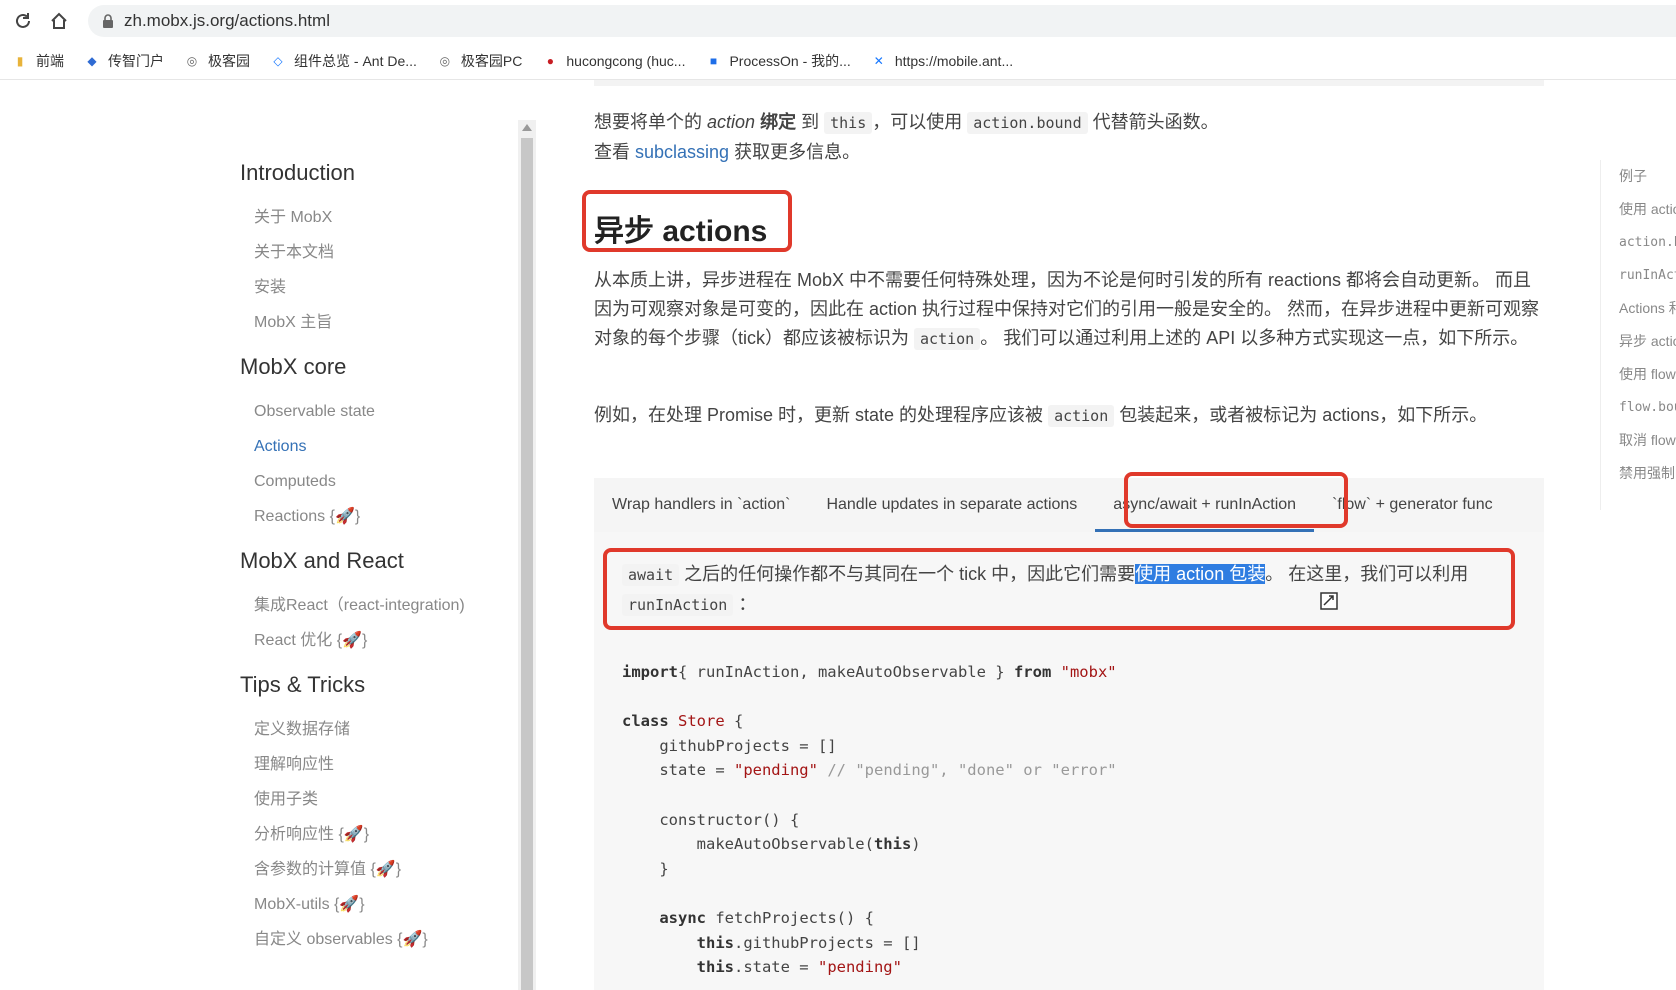 Image resolution: width=1676 pixels, height=990 pixels. Describe the element at coordinates (648, 122) in the screenshot. I see `text: 想要将单个的` at that location.